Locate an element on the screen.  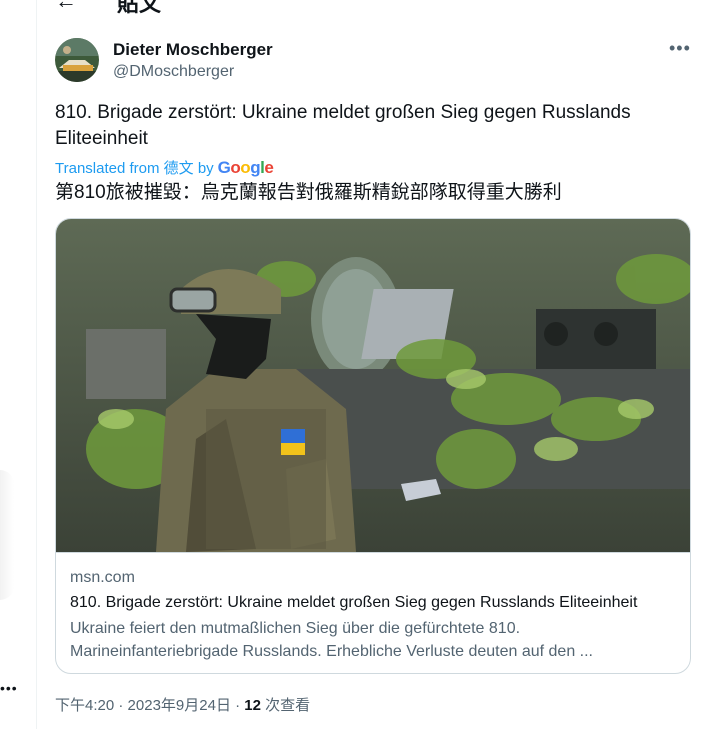
post-date: 2023年9月24日 is located at coordinates (179, 705).